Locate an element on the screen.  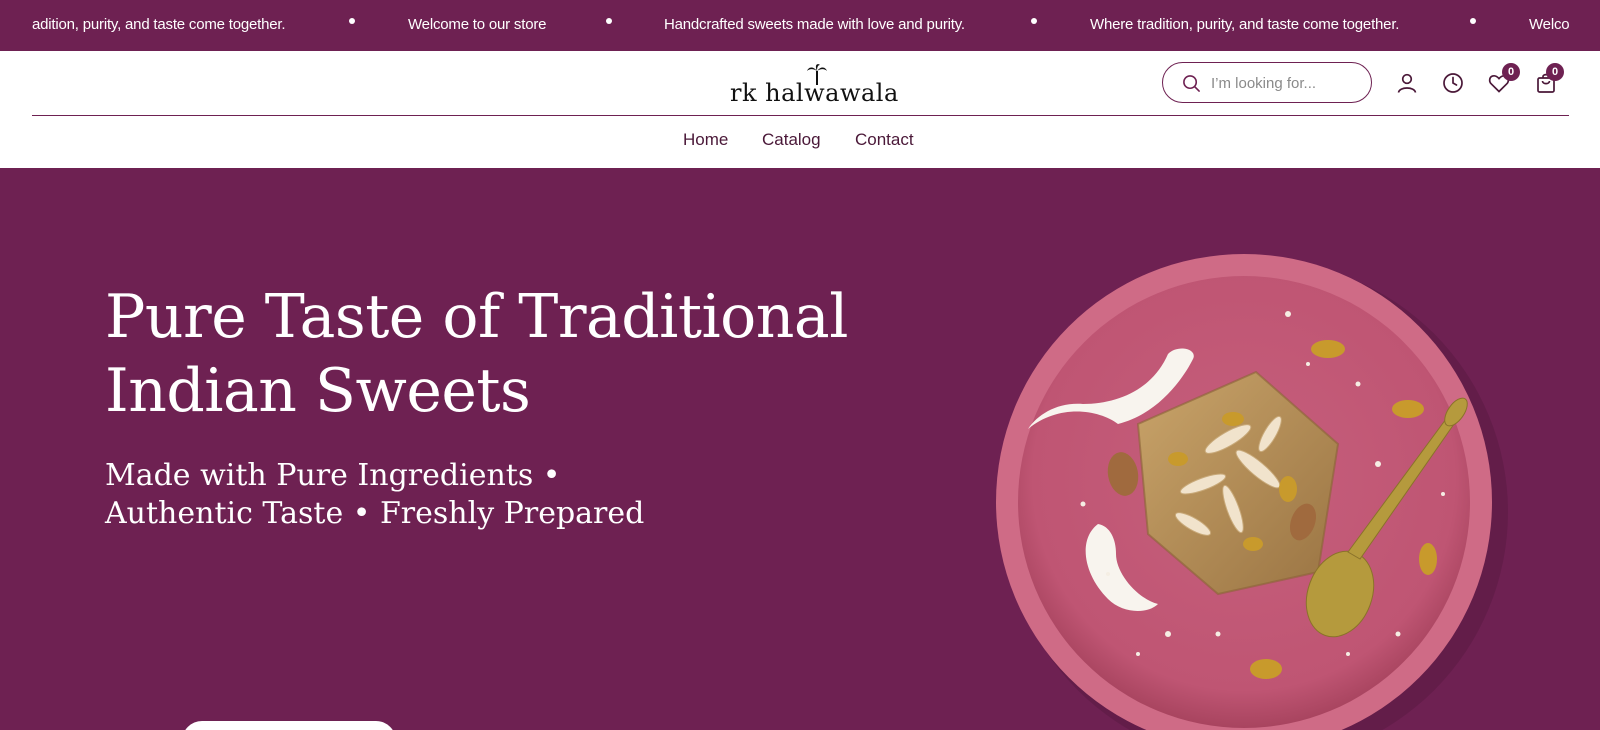
logo-wordmark: rk halwawala is located at coordinates (814, 93).